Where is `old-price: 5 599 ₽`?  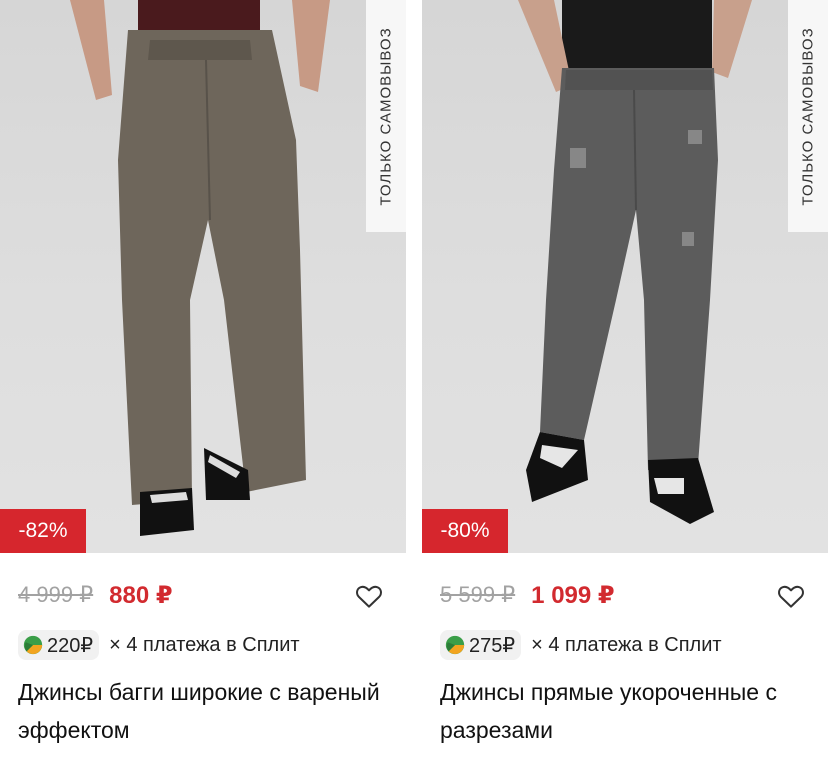 old-price: 5 599 ₽ is located at coordinates (478, 594).